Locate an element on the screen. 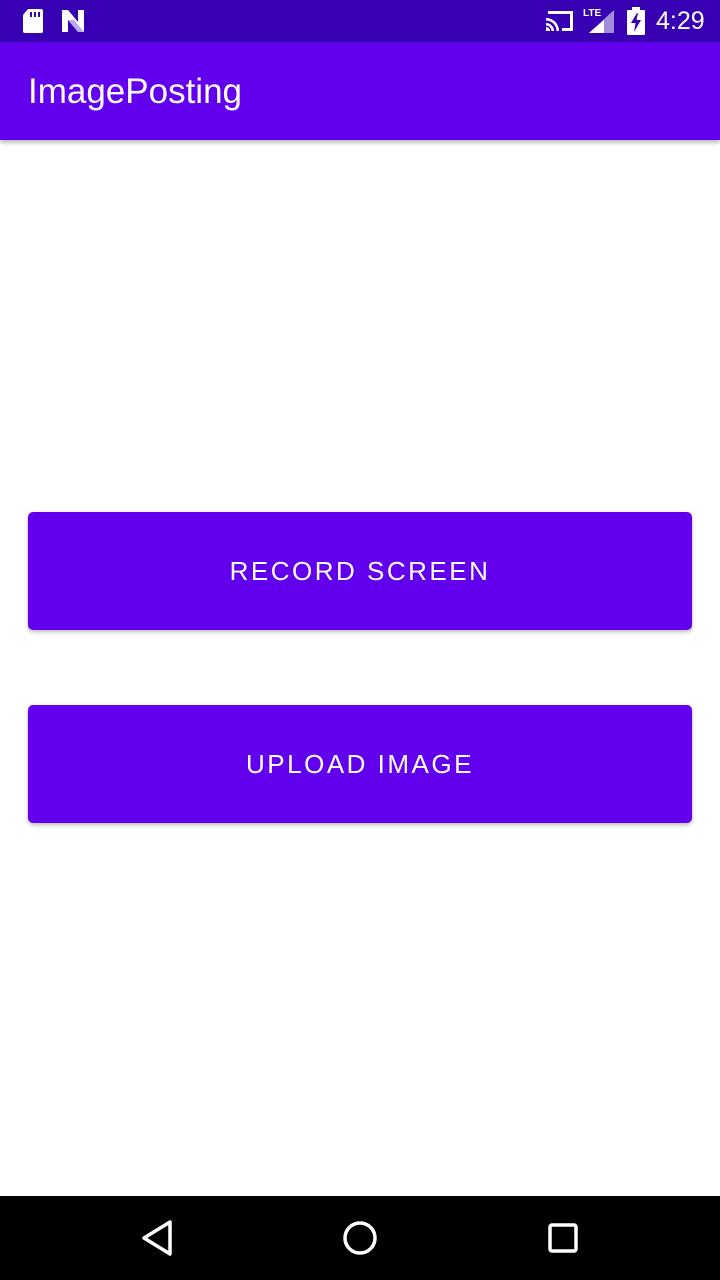  battery-charging-icon is located at coordinates (636, 21).